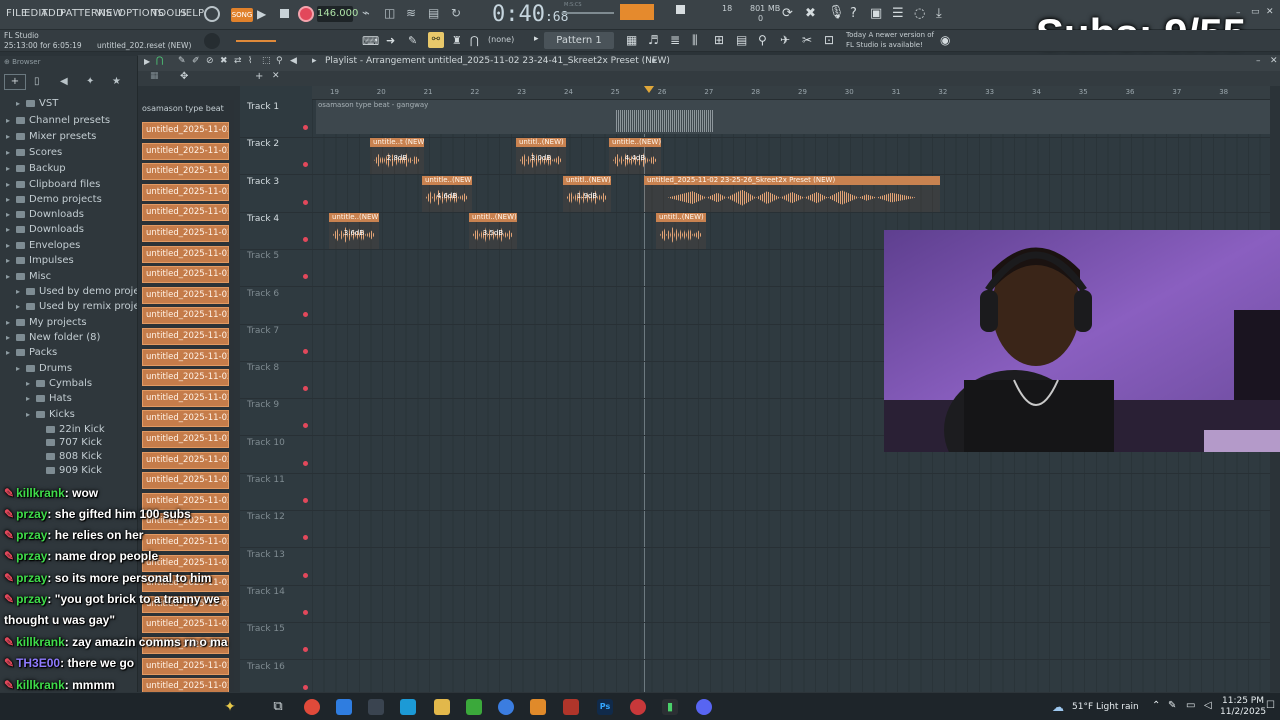 The height and width of the screenshot is (720, 1280). I want to click on arrow-right-icon: ➜, so click(390, 40).